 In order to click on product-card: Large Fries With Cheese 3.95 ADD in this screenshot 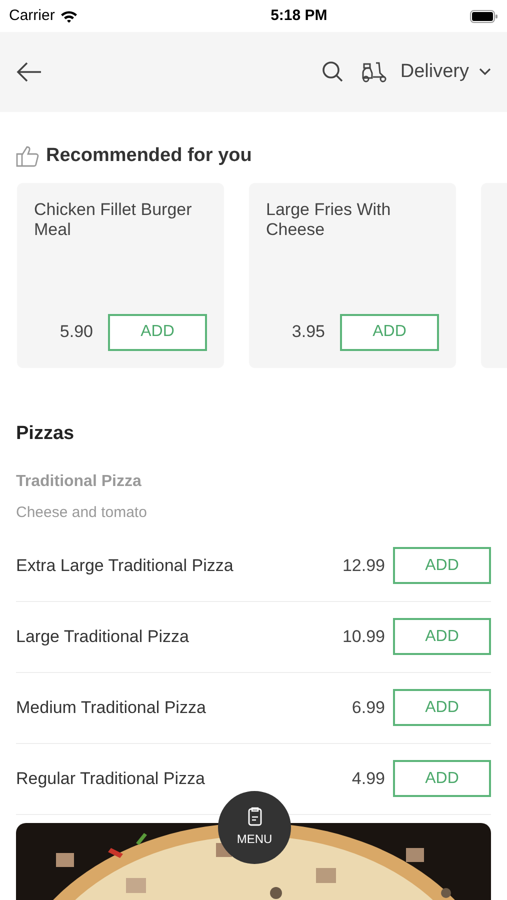, I will do `click(352, 275)`.